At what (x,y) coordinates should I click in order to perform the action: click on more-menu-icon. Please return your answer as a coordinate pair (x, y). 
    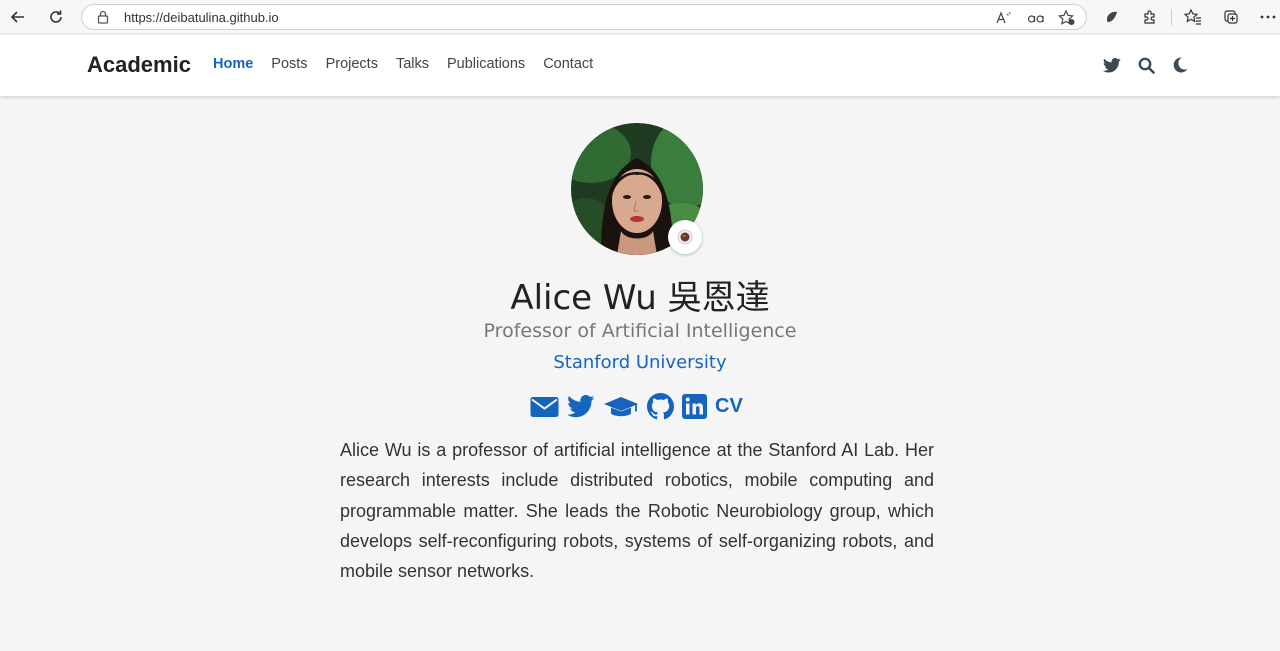
    Looking at the image, I should click on (1268, 17).